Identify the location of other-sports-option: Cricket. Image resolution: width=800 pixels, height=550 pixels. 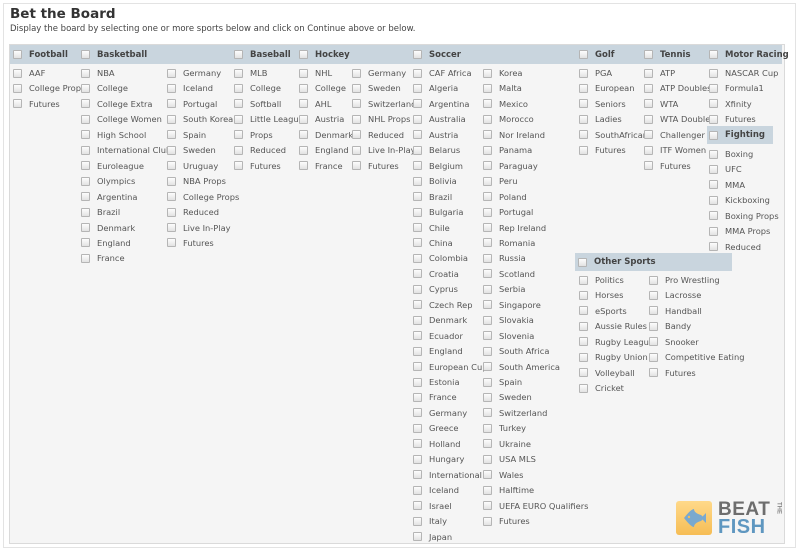
(601, 388).